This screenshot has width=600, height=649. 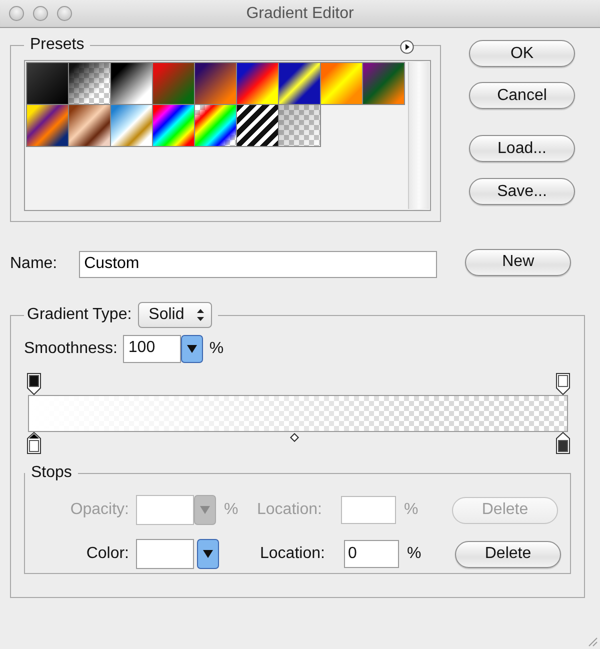 What do you see at coordinates (79, 315) in the screenshot?
I see `gradient-type-label: Gradient Type:` at bounding box center [79, 315].